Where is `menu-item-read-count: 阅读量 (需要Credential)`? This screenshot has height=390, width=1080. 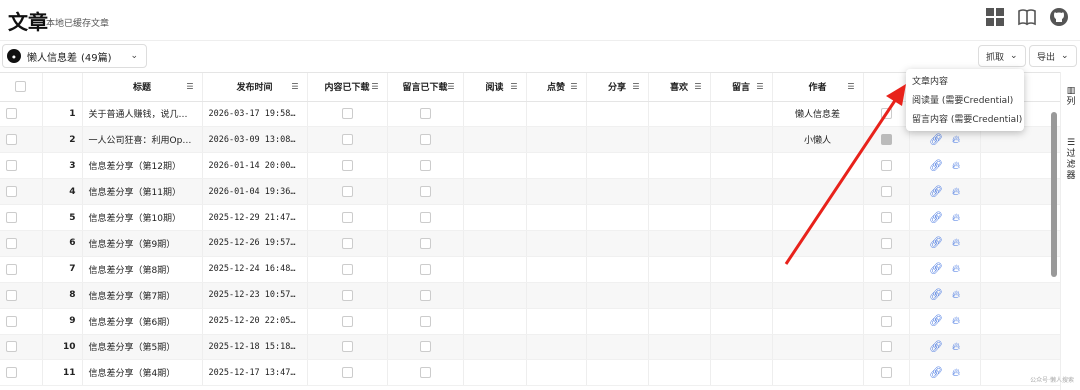
menu-item-read-count: 阅读量 (需要Credential) is located at coordinates (965, 101).